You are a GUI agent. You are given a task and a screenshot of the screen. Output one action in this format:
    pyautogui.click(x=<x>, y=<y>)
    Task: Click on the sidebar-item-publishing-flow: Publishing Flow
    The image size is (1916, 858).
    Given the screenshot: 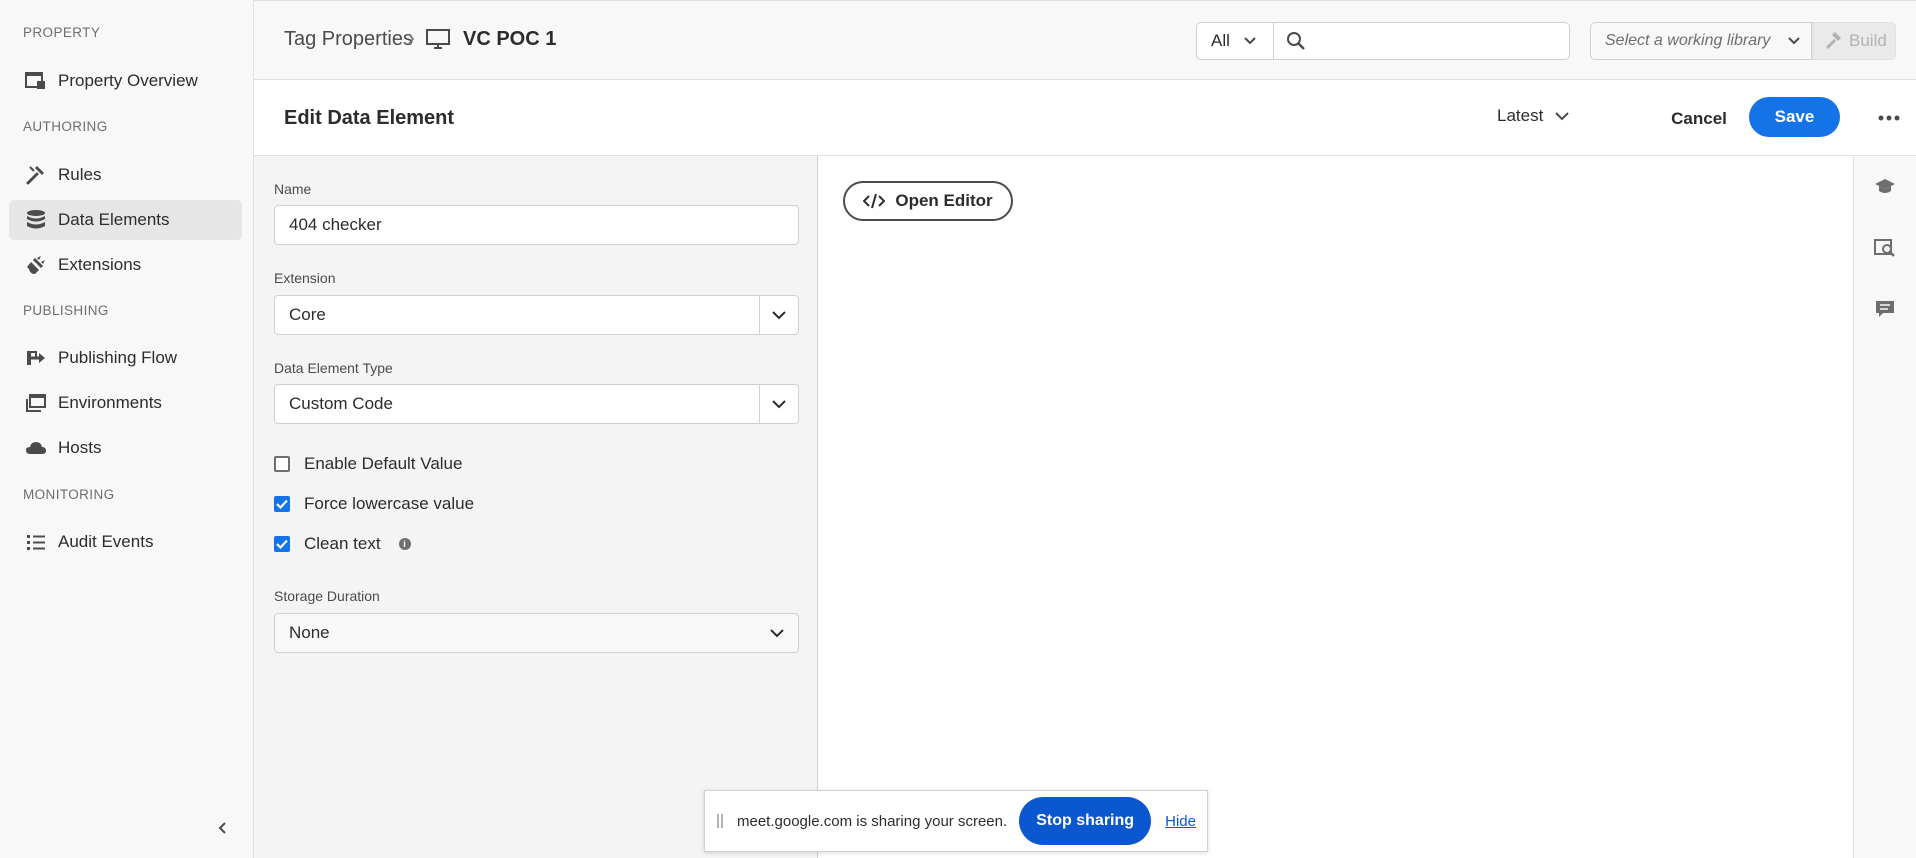 What is the action you would take?
    pyautogui.click(x=125, y=358)
    